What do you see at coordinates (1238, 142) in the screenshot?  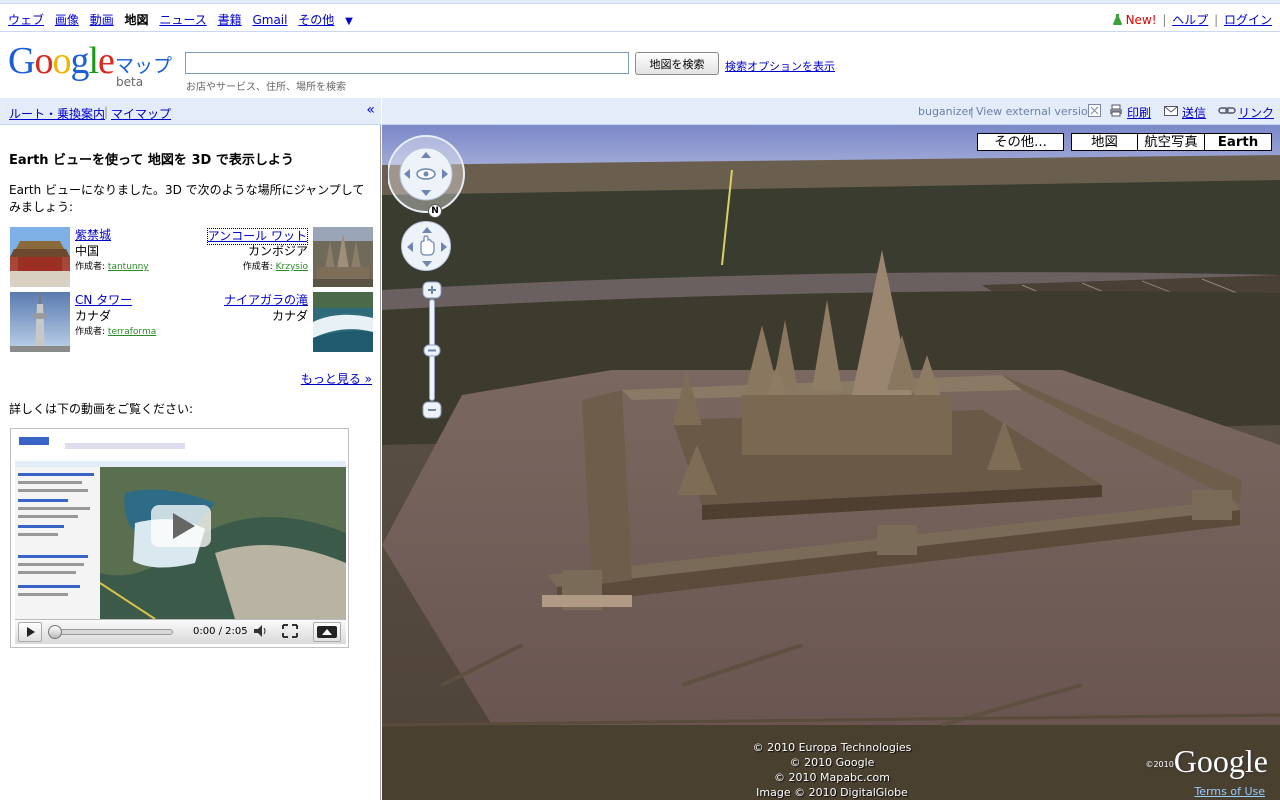 I see `map-type-earth-button: Earth` at bounding box center [1238, 142].